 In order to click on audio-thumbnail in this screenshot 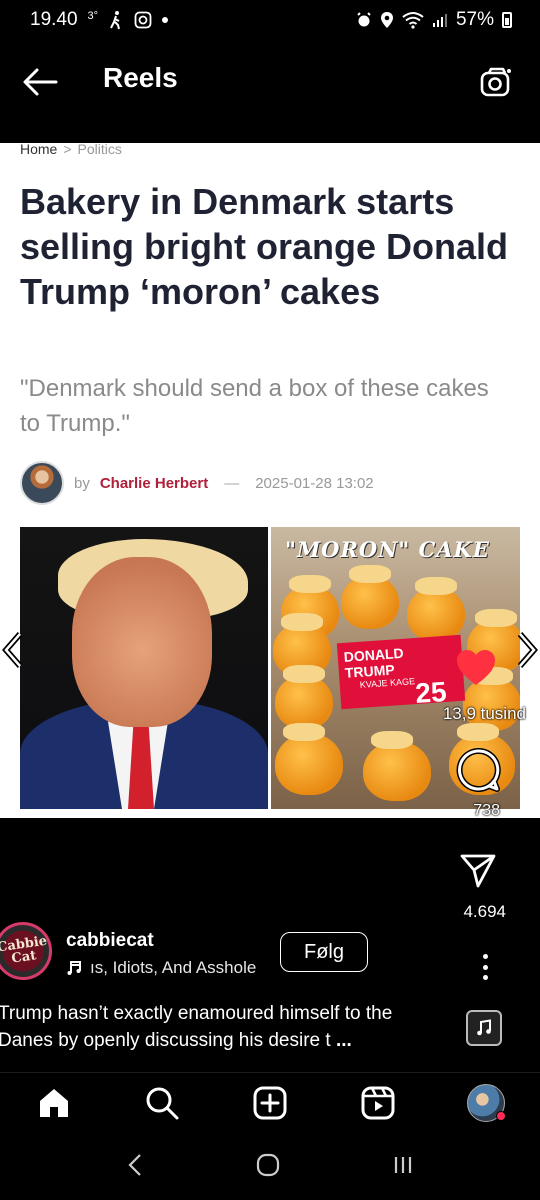, I will do `click(484, 1028)`.